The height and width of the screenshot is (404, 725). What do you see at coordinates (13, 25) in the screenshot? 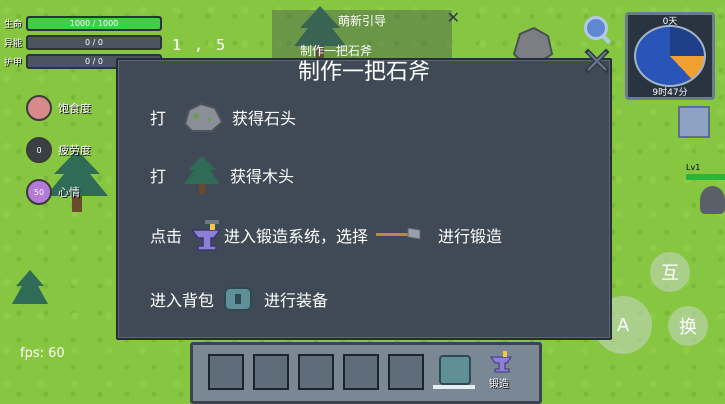
I see `hp-label: 生命` at bounding box center [13, 25].